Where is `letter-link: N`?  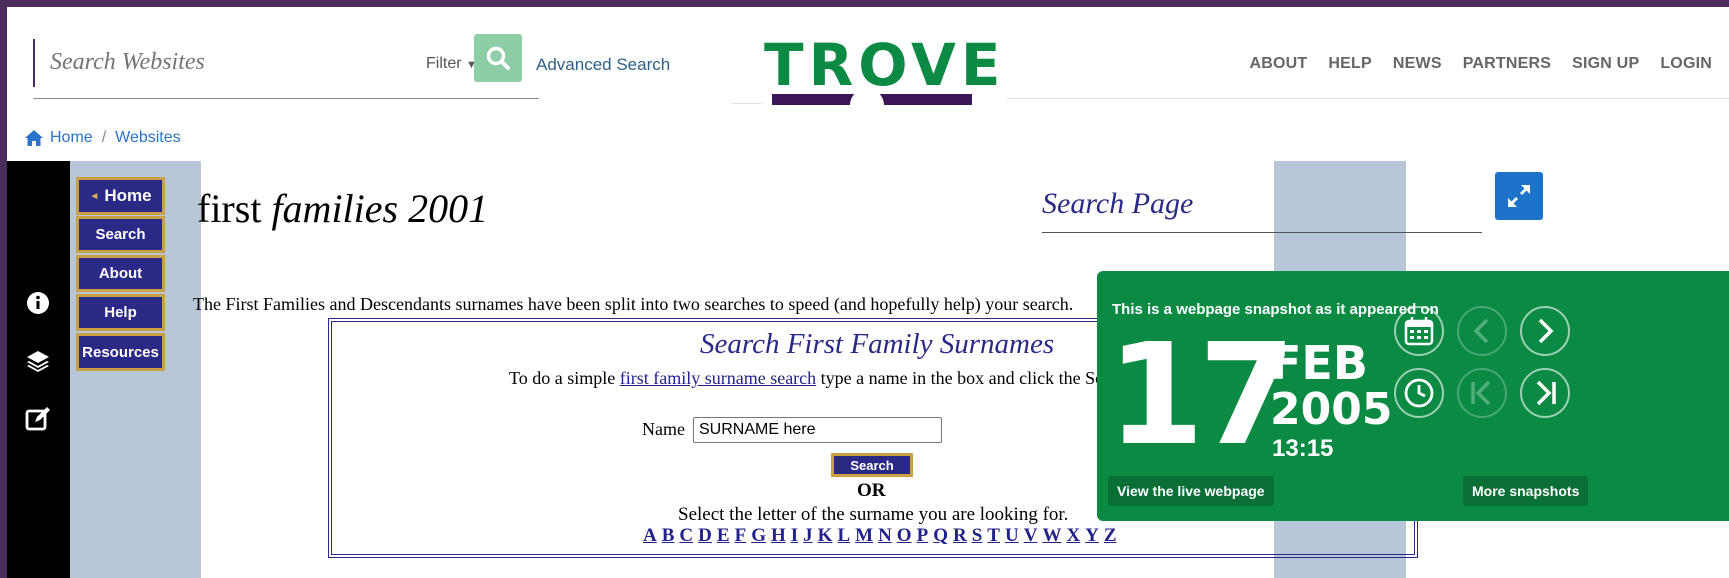 letter-link: N is located at coordinates (885, 536).